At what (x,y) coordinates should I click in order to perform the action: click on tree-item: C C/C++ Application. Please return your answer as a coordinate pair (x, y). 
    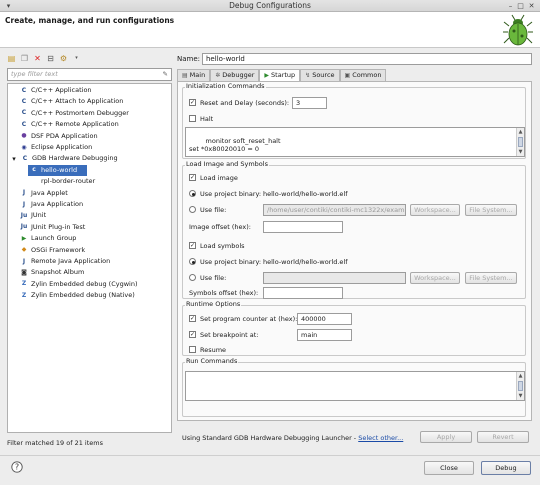
    Looking at the image, I should click on (56, 90).